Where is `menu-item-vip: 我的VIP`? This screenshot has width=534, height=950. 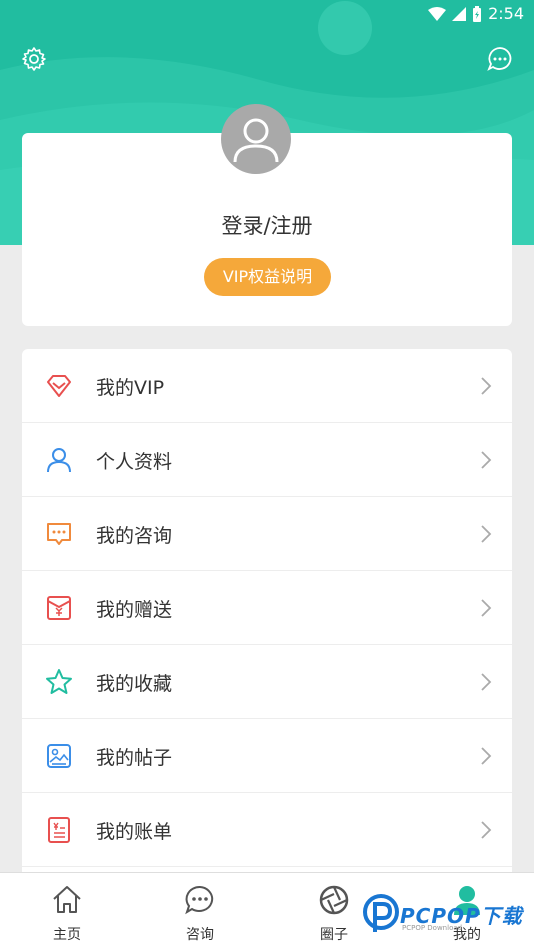
menu-item-vip: 我的VIP is located at coordinates (267, 386).